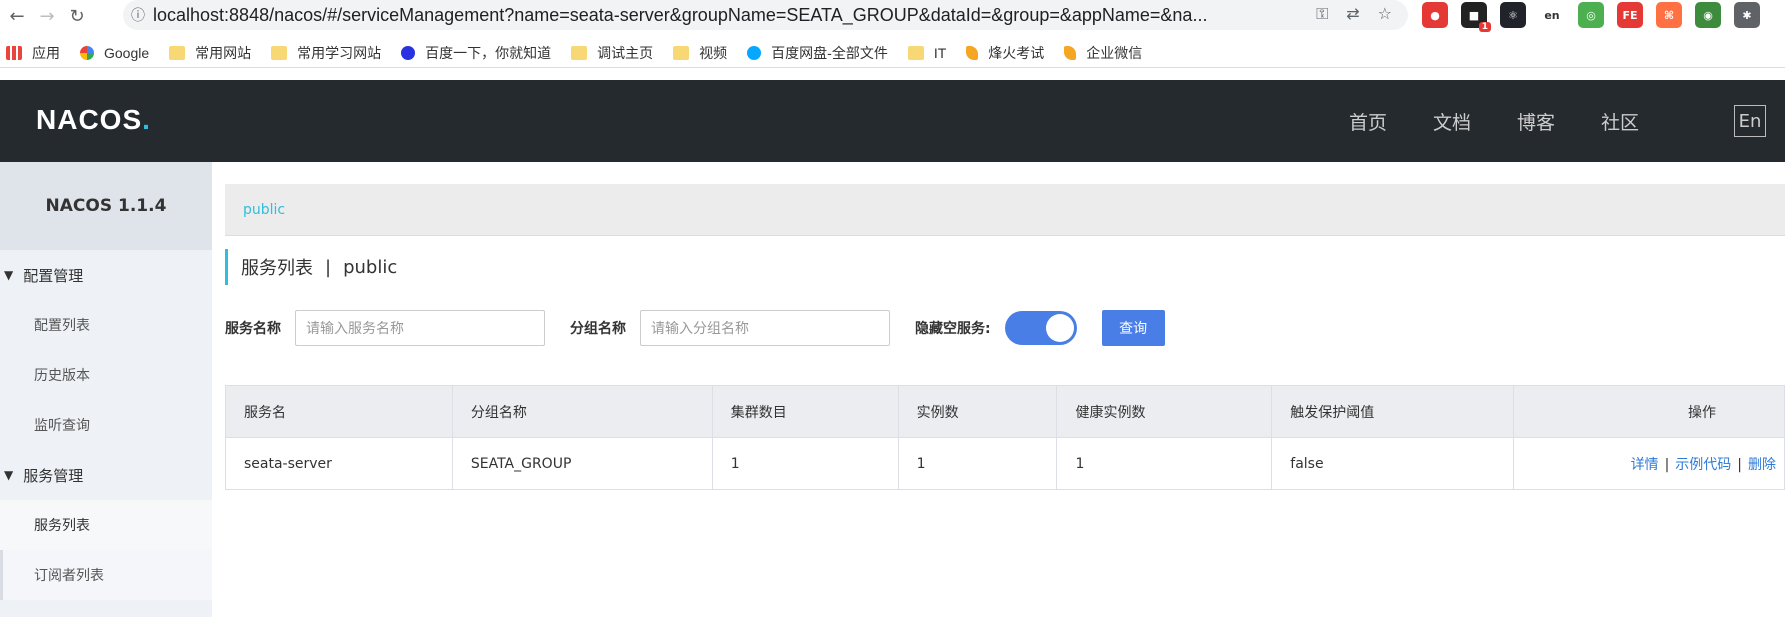 The height and width of the screenshot is (617, 1785). Describe the element at coordinates (87, 52) in the screenshot. I see `google-icon` at that location.